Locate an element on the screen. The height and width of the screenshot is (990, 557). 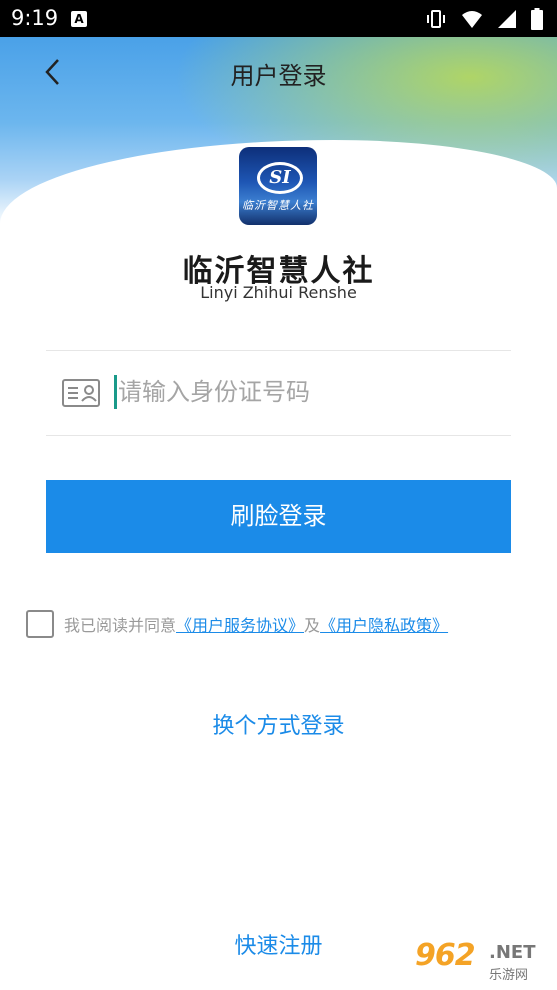
switch-login-method-link: 换个方式登录 is located at coordinates (278, 724).